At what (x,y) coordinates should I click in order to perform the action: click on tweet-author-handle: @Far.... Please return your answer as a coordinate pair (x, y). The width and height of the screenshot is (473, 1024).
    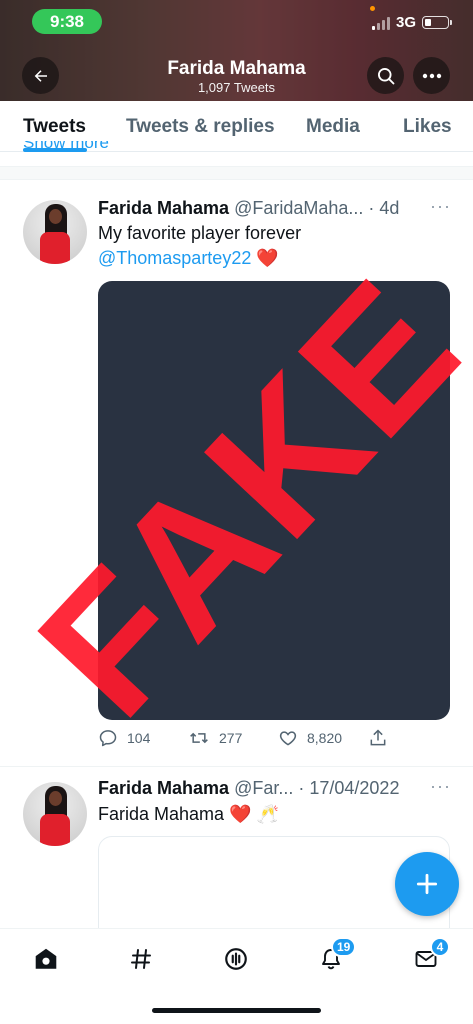
    Looking at the image, I should click on (264, 788).